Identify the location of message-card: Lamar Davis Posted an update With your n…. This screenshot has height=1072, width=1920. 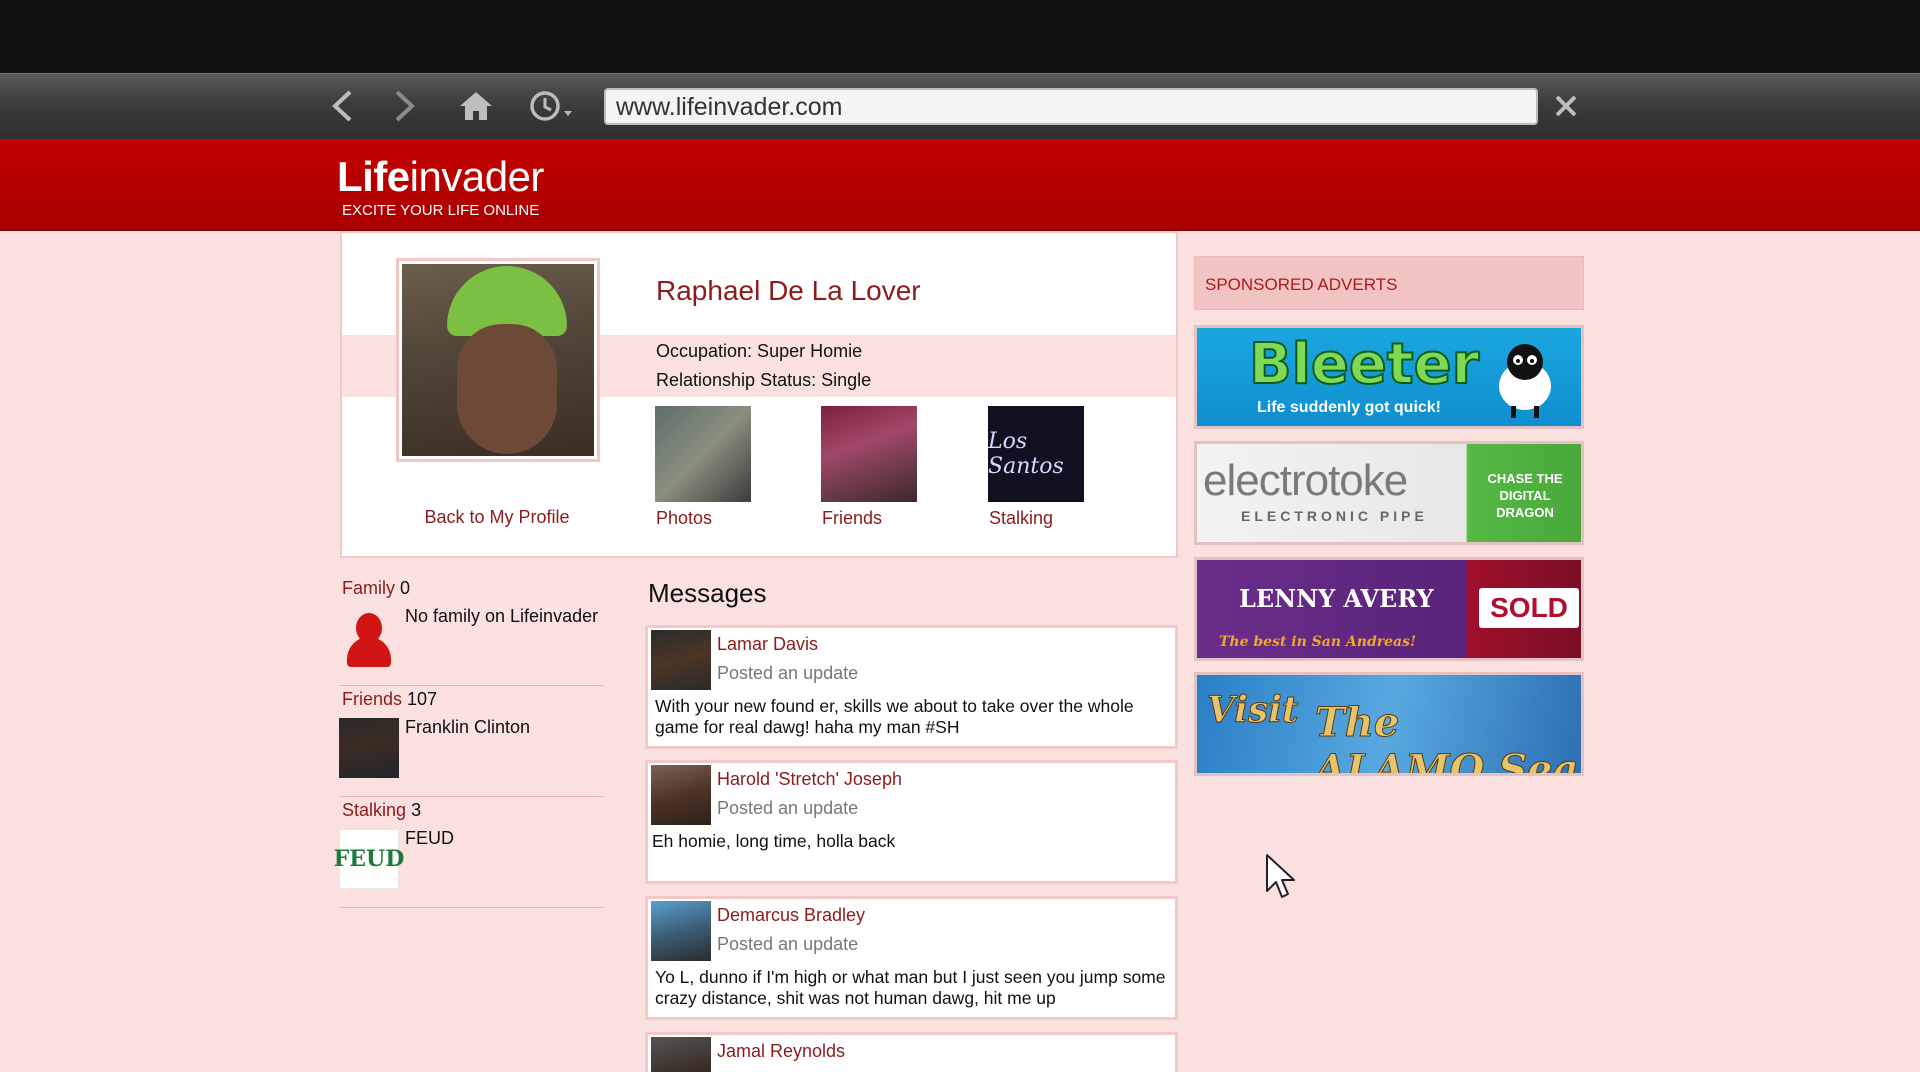
(911, 687).